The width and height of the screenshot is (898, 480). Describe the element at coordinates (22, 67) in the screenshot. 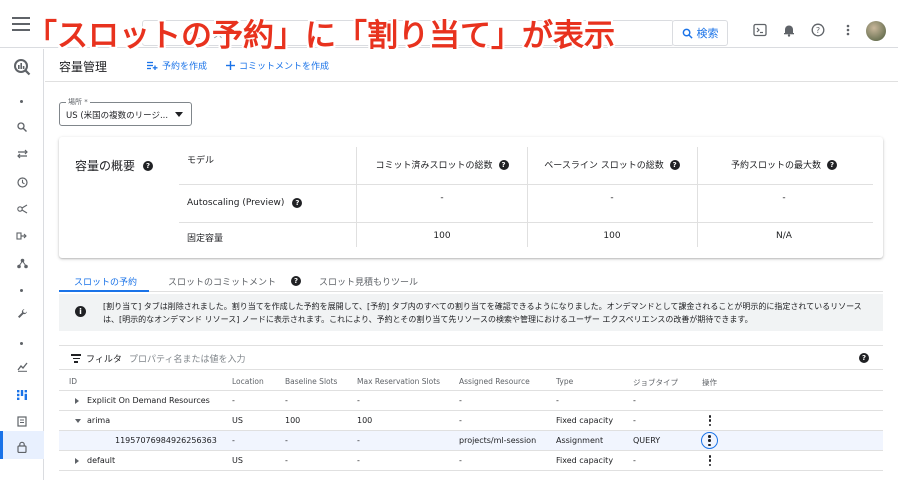

I see `bigquery-logo-icon` at that location.